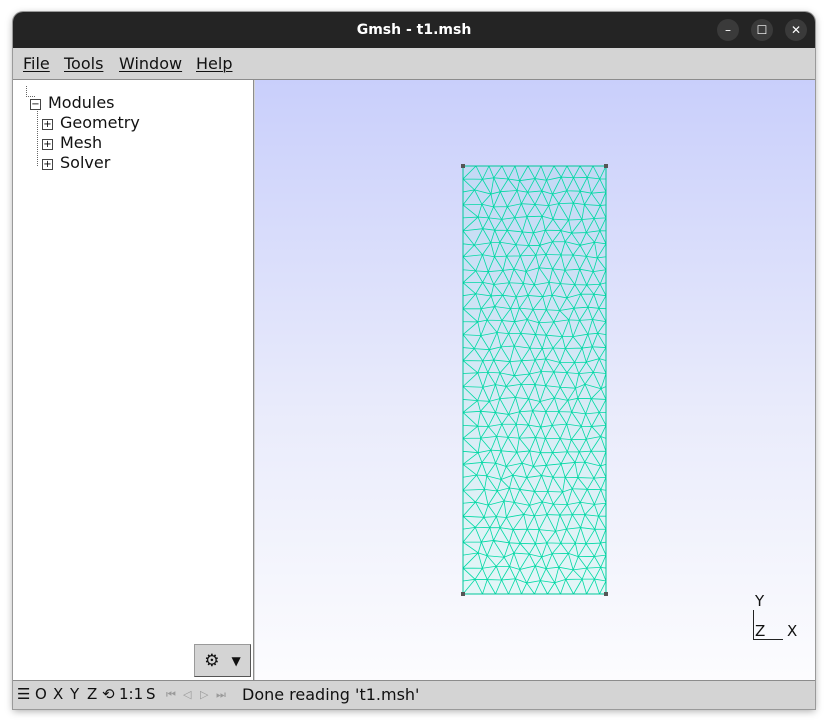 This screenshot has width=828, height=724. What do you see at coordinates (23, 694) in the screenshot?
I see `menu-toggle-icon: ☰` at bounding box center [23, 694].